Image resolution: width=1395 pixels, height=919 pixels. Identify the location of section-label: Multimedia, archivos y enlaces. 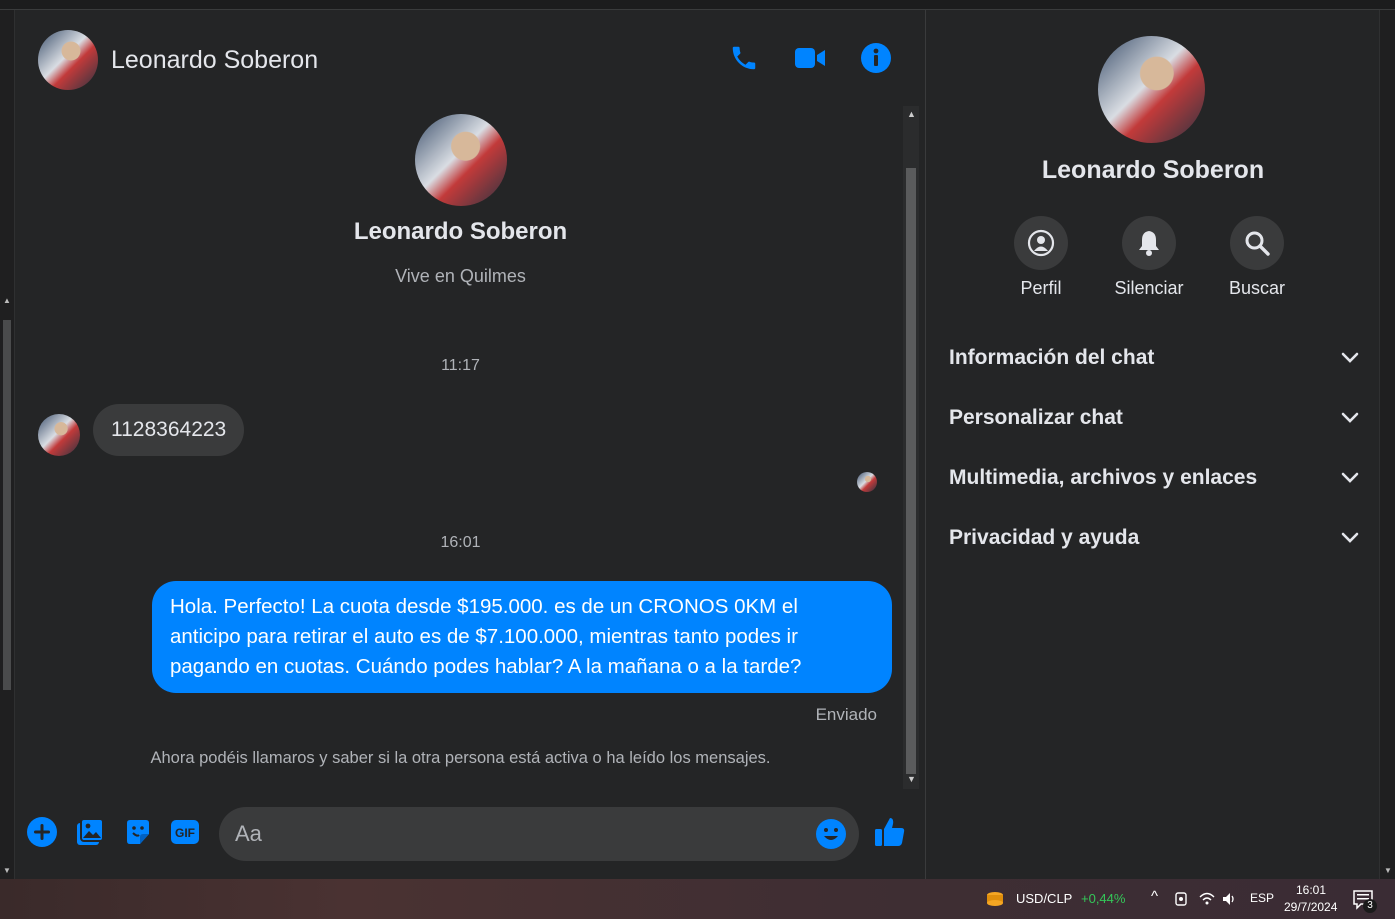
(1103, 477).